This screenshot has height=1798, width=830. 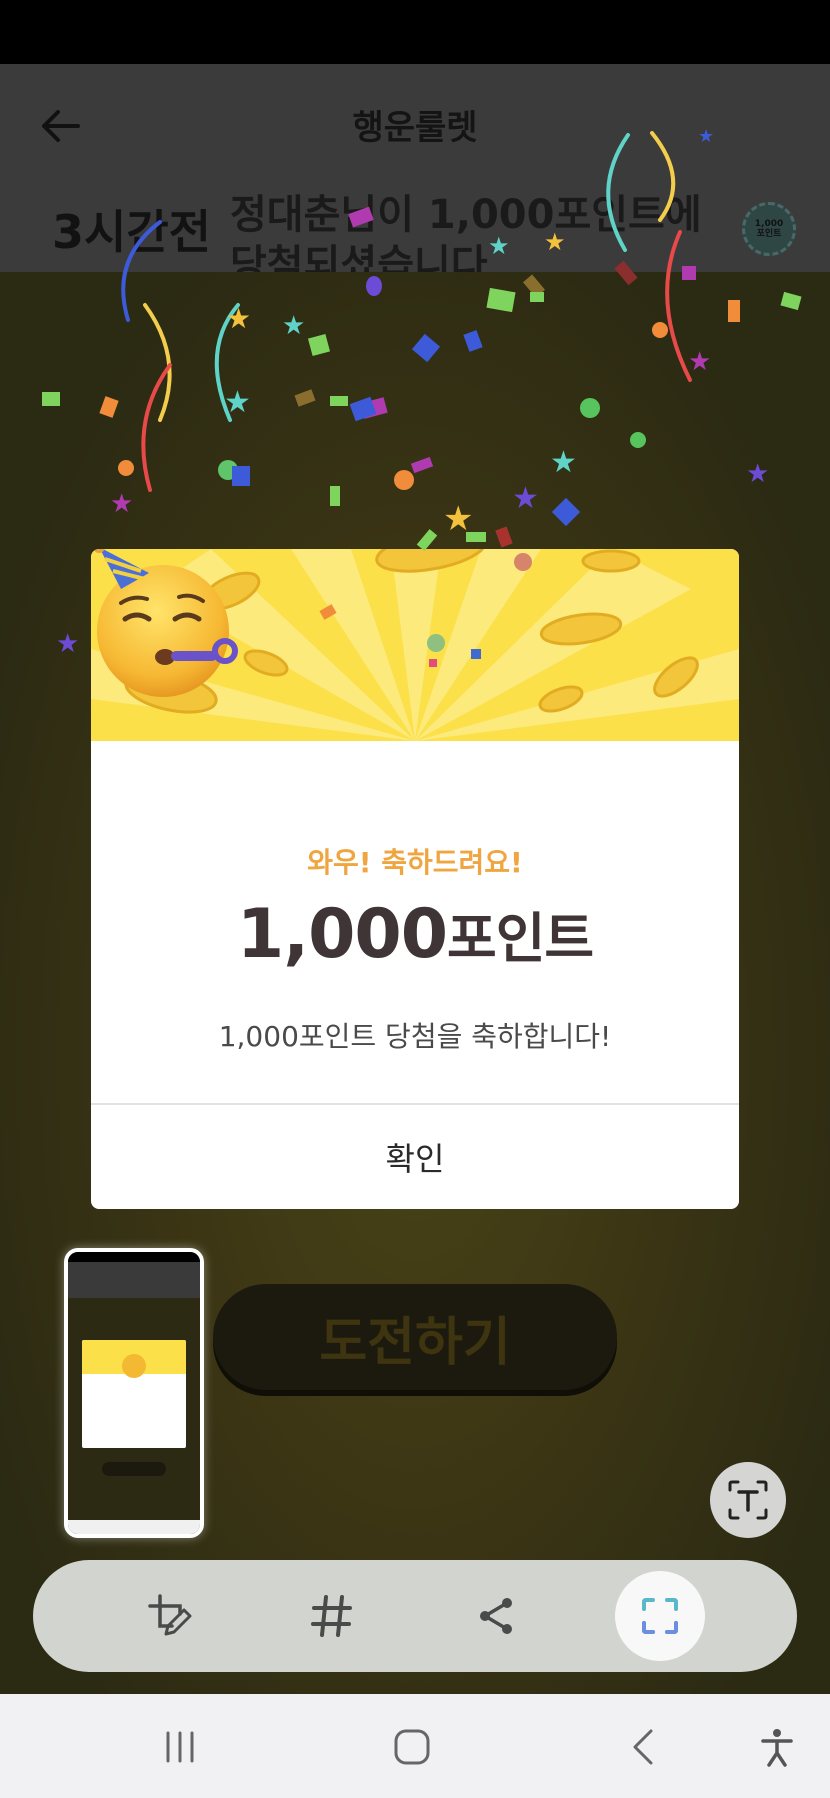 I want to click on crop-edit-button, so click(x=170, y=1616).